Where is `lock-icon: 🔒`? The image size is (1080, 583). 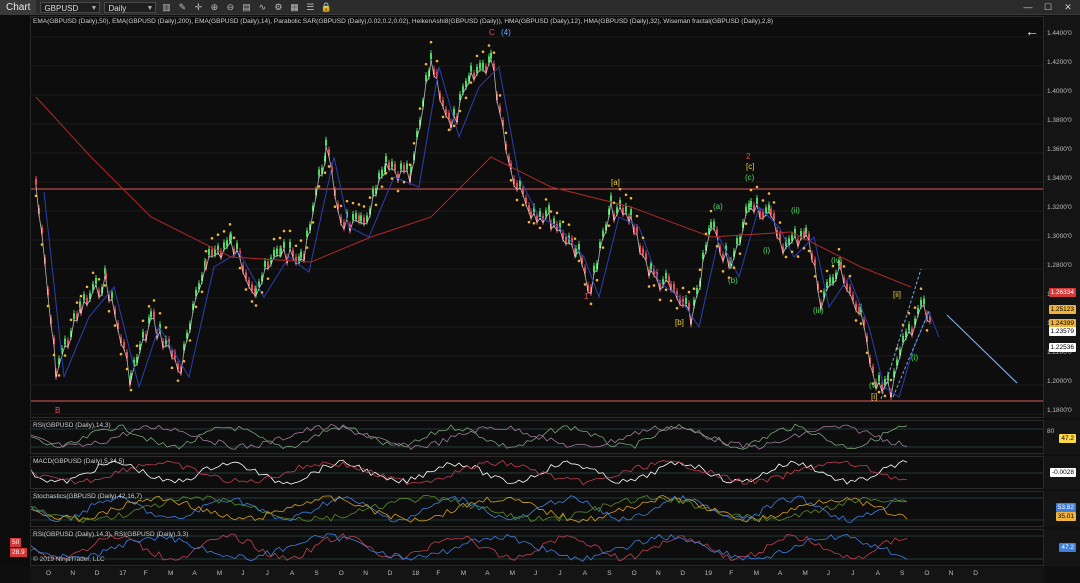
lock-icon: 🔒 is located at coordinates (326, 7).